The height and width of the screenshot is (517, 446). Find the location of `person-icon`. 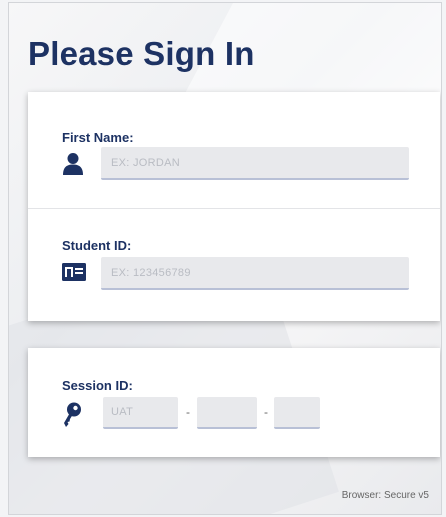

person-icon is located at coordinates (73, 166).